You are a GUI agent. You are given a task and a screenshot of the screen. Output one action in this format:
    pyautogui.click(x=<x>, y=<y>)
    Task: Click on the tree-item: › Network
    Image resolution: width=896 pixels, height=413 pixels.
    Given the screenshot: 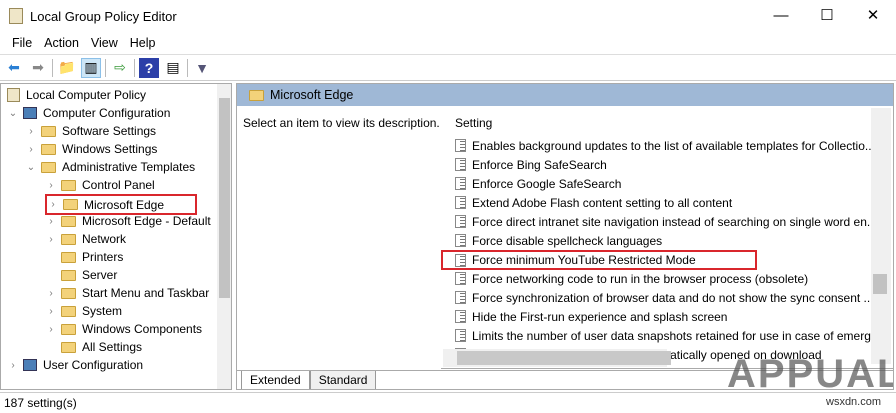 What is the action you would take?
    pyautogui.click(x=85, y=239)
    